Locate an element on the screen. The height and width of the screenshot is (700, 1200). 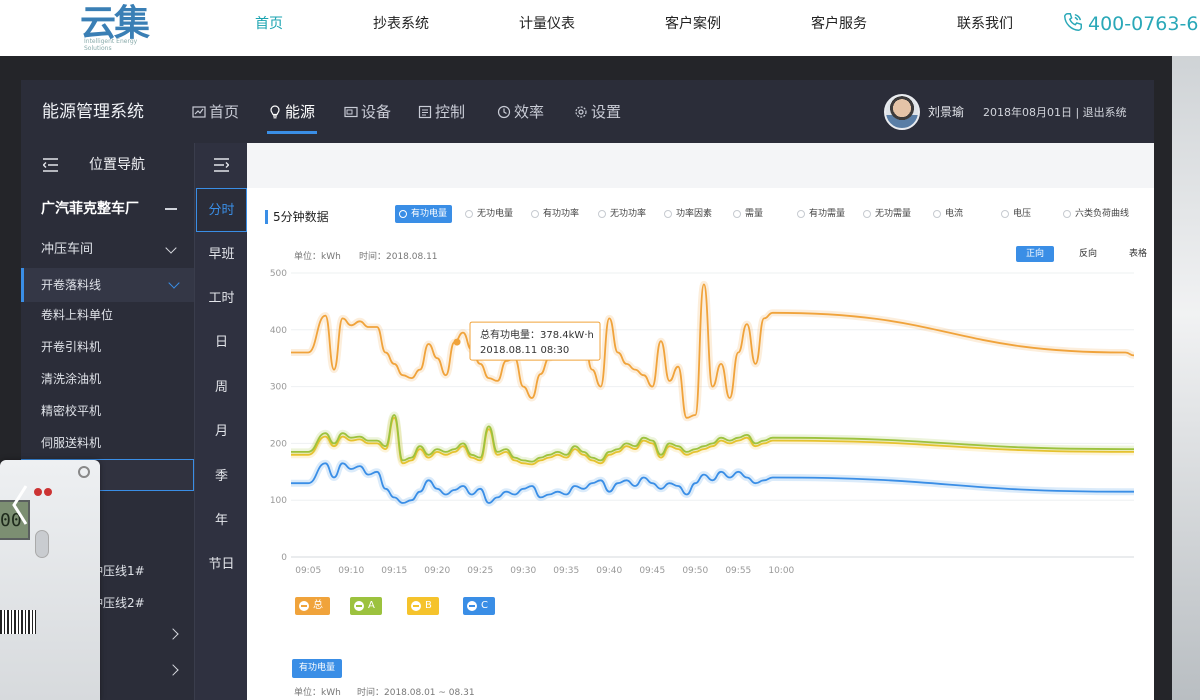
logo-subtitle: Intelligent Energy Solutions is located at coordinates (111, 45).